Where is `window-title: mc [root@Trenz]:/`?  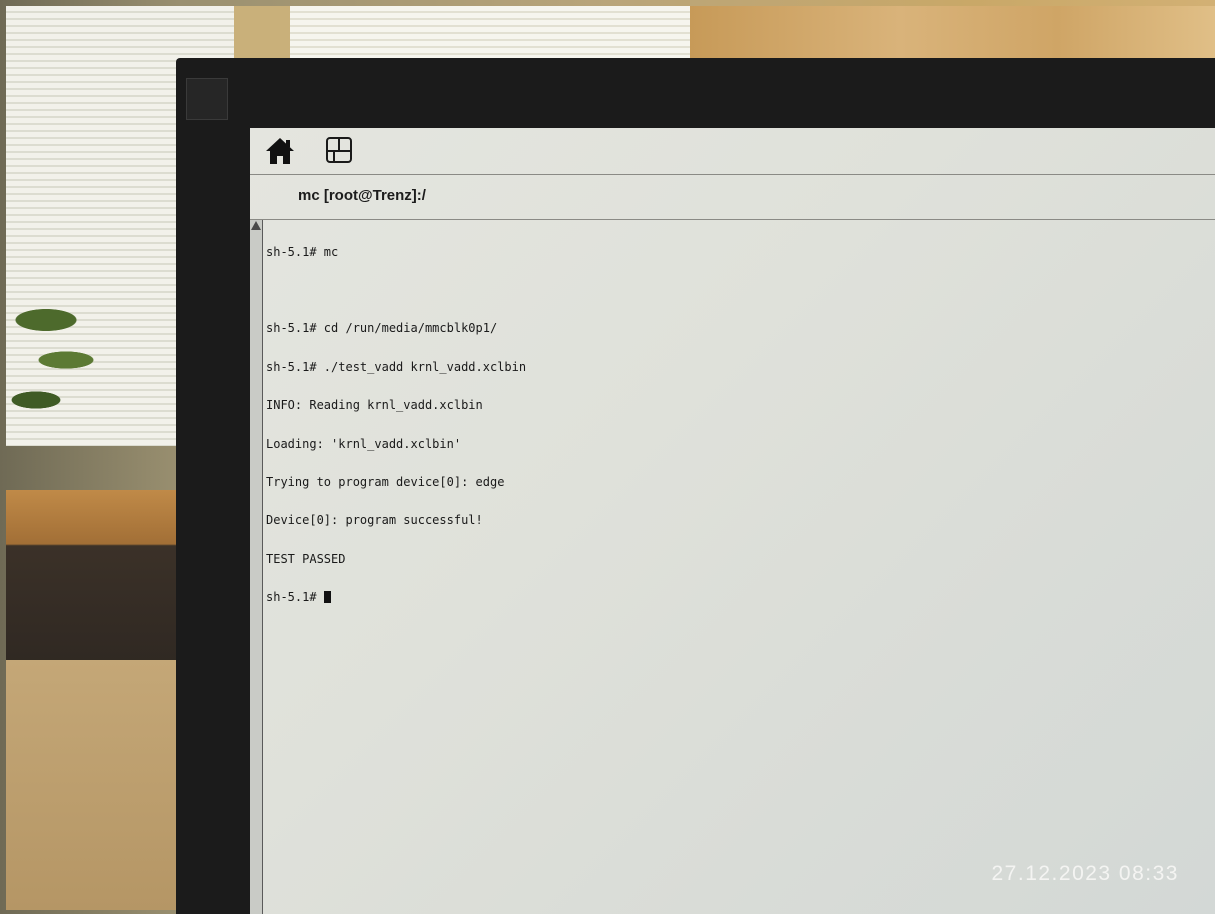
window-title: mc [root@Trenz]:/ is located at coordinates (362, 195).